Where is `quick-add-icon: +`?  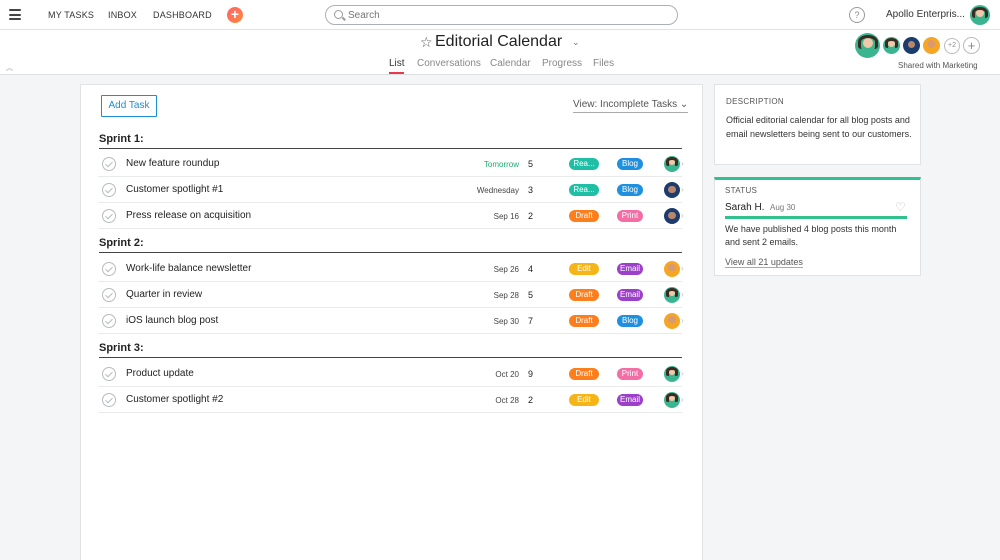 quick-add-icon: + is located at coordinates (235, 15).